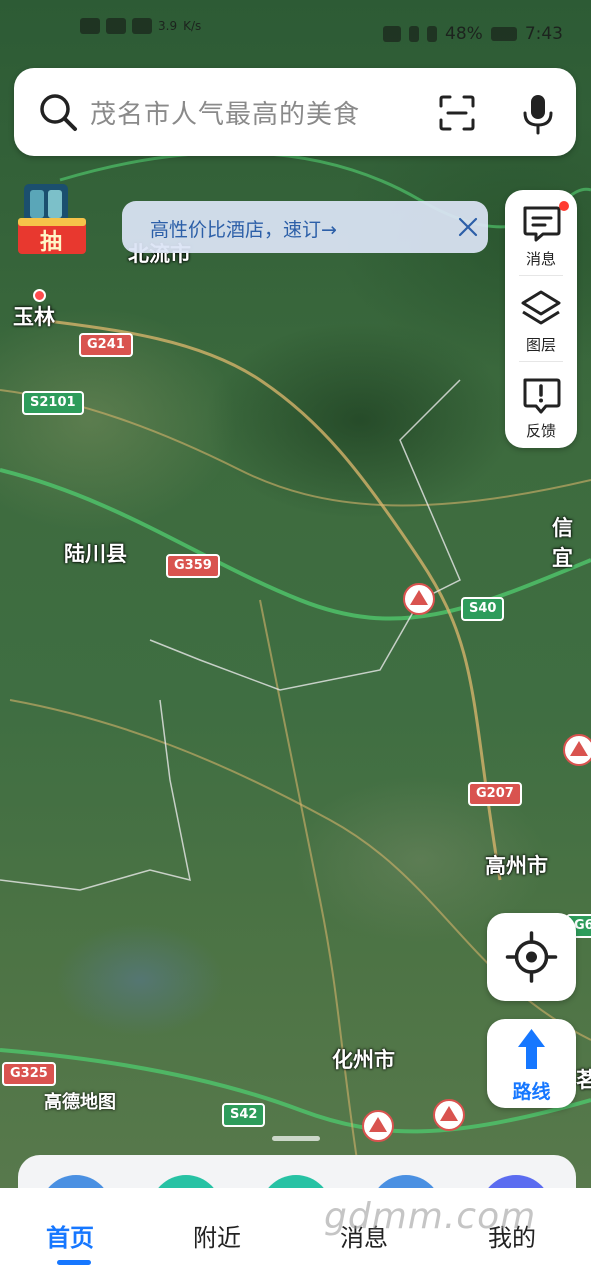 The image size is (591, 1280). Describe the element at coordinates (542, 396) in the screenshot. I see `feedback-icon` at that location.